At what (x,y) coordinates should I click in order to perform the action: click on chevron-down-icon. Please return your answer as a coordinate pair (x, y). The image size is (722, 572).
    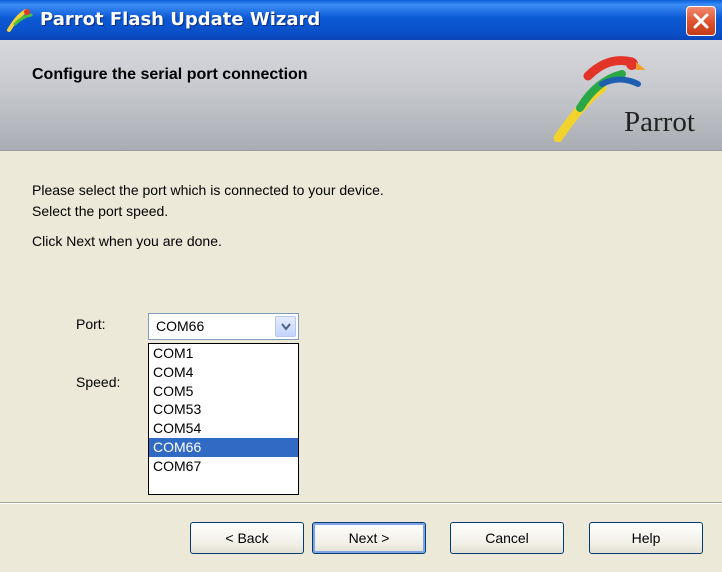
    Looking at the image, I should click on (286, 327).